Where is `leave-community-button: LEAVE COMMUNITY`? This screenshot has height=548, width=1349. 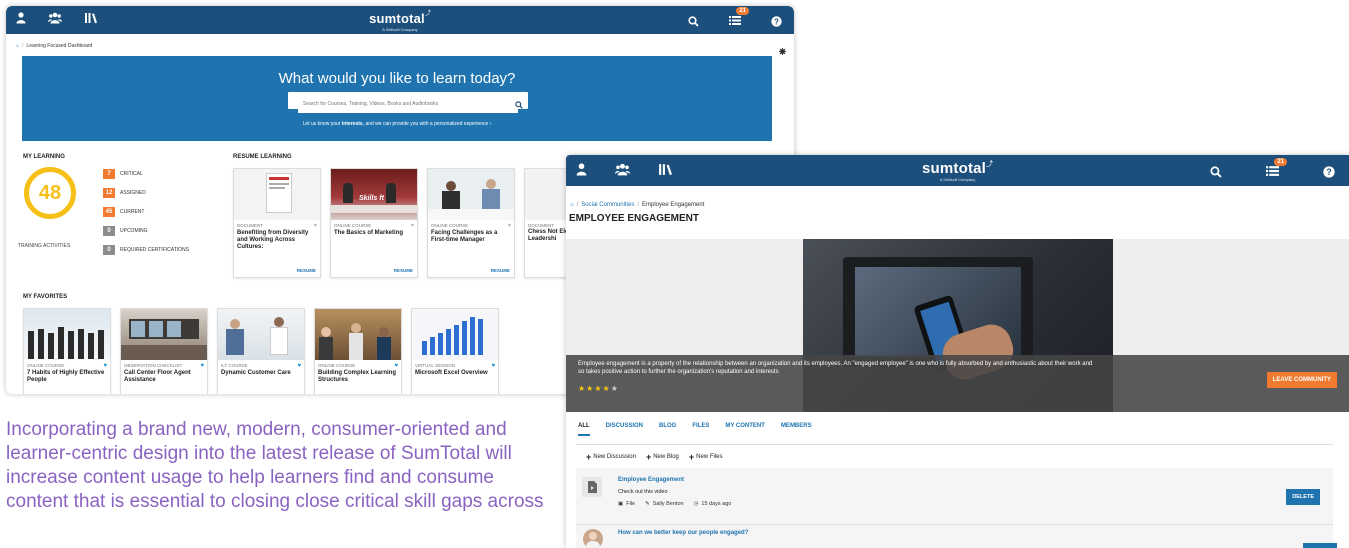
leave-community-button: LEAVE COMMUNITY is located at coordinates (1301, 380).